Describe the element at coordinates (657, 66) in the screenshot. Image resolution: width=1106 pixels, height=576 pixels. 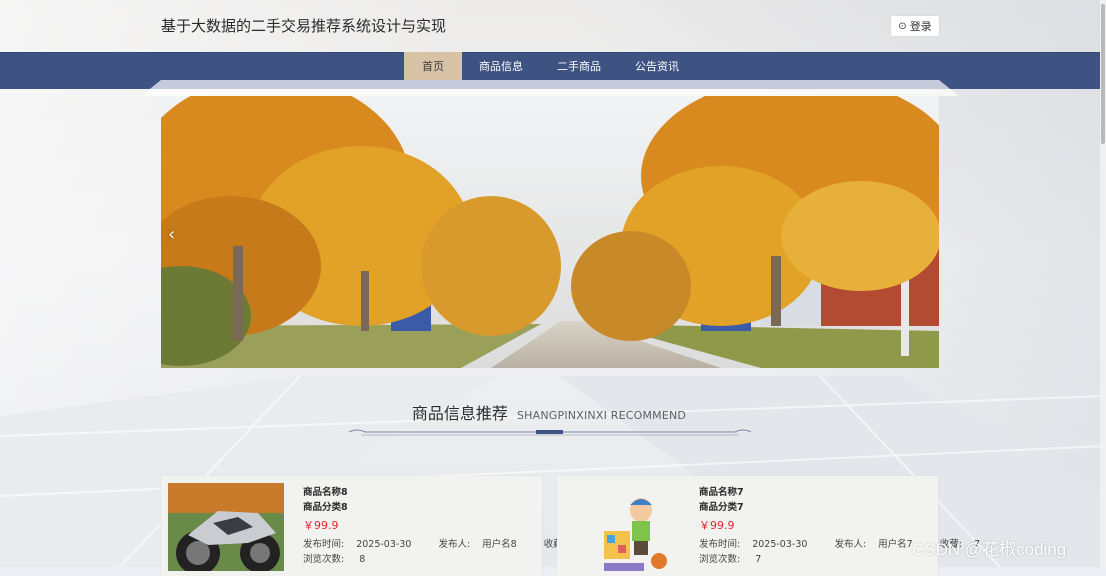
I see `nav-item-announcements: 公告资讯` at that location.